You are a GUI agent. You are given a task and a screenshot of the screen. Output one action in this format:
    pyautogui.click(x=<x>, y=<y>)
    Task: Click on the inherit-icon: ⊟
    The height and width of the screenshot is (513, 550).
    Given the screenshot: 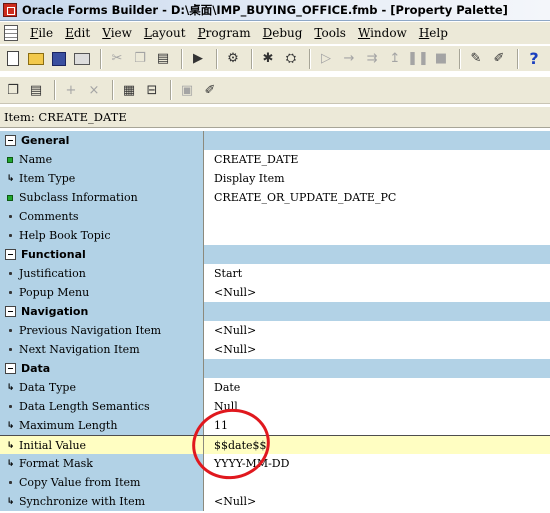 What is the action you would take?
    pyautogui.click(x=152, y=90)
    